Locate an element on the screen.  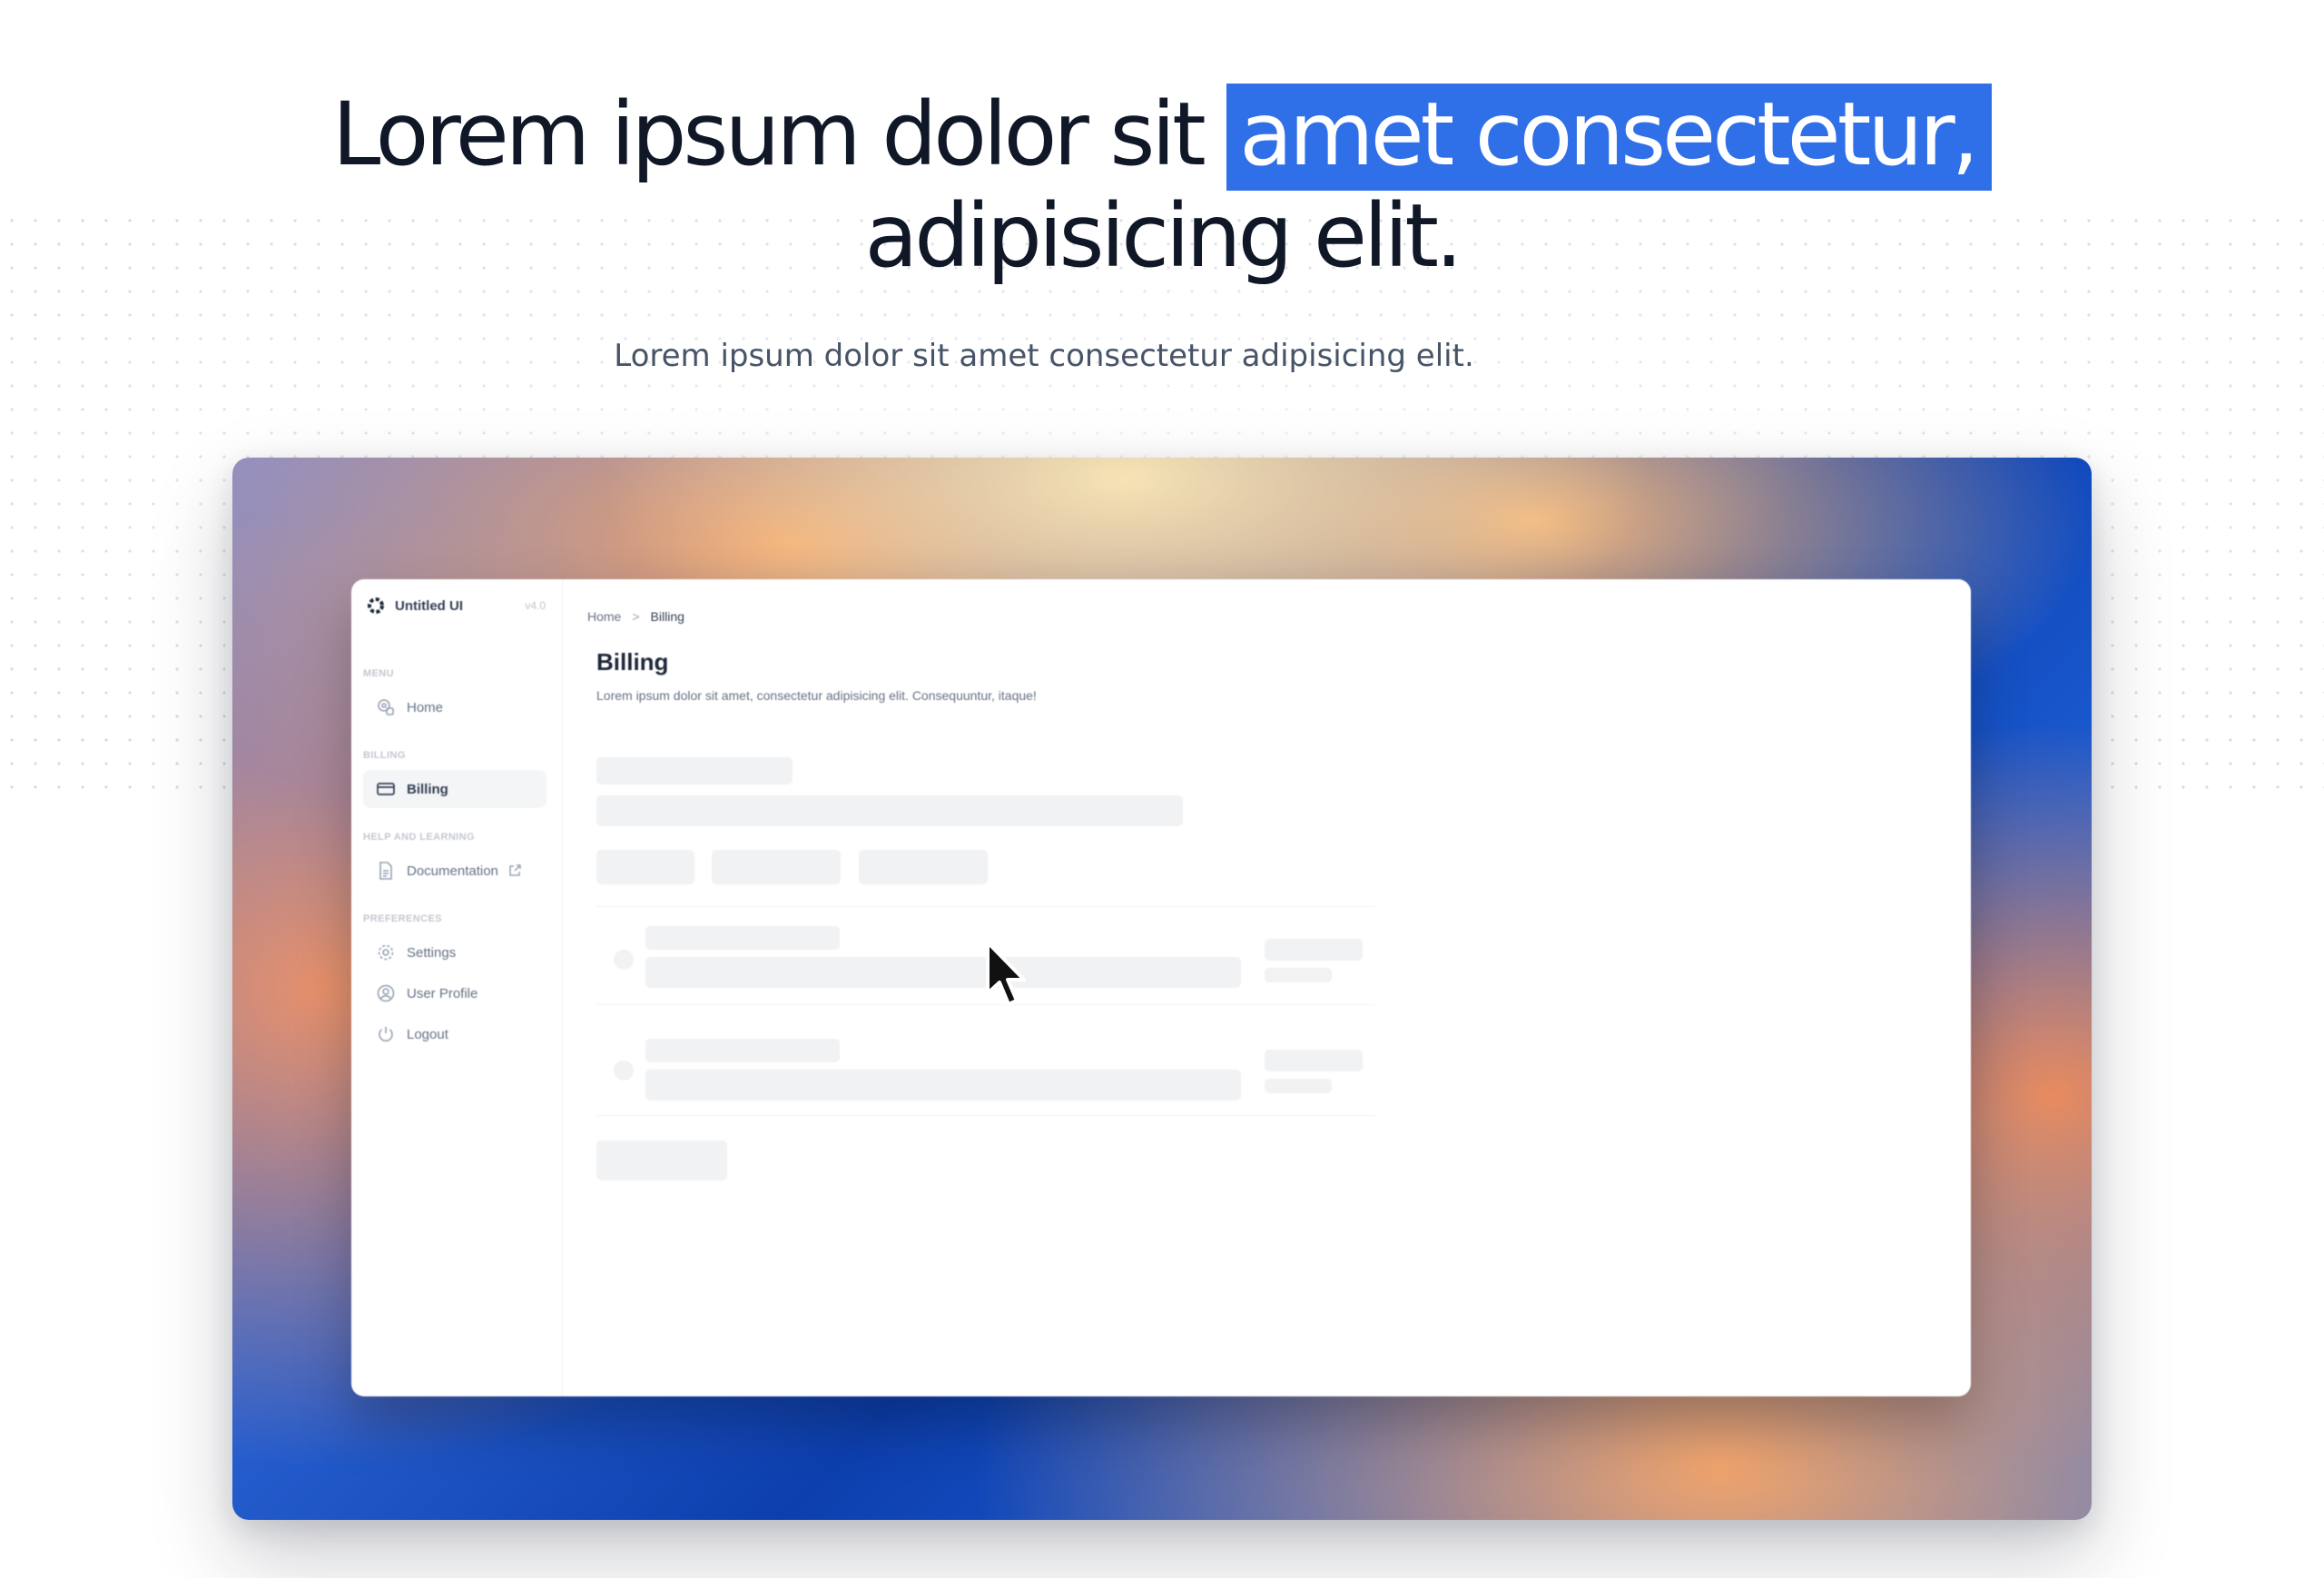
brand-version: v4.0 is located at coordinates (535, 605).